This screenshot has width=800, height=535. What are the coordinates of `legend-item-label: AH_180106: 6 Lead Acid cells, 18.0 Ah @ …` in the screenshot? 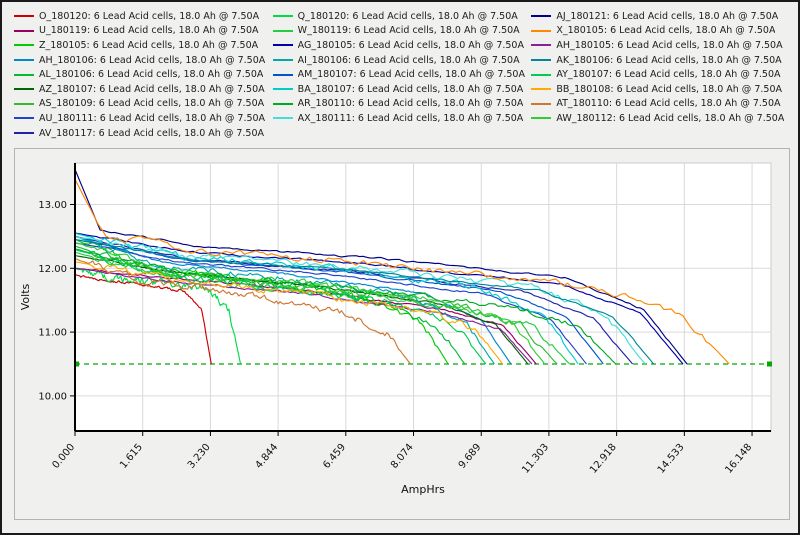 It's located at (152, 60).